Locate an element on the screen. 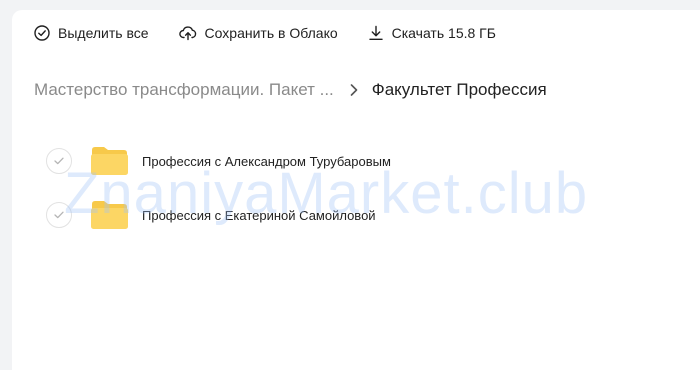 The width and height of the screenshot is (700, 370). select-all-button: Выделить все is located at coordinates (91, 33).